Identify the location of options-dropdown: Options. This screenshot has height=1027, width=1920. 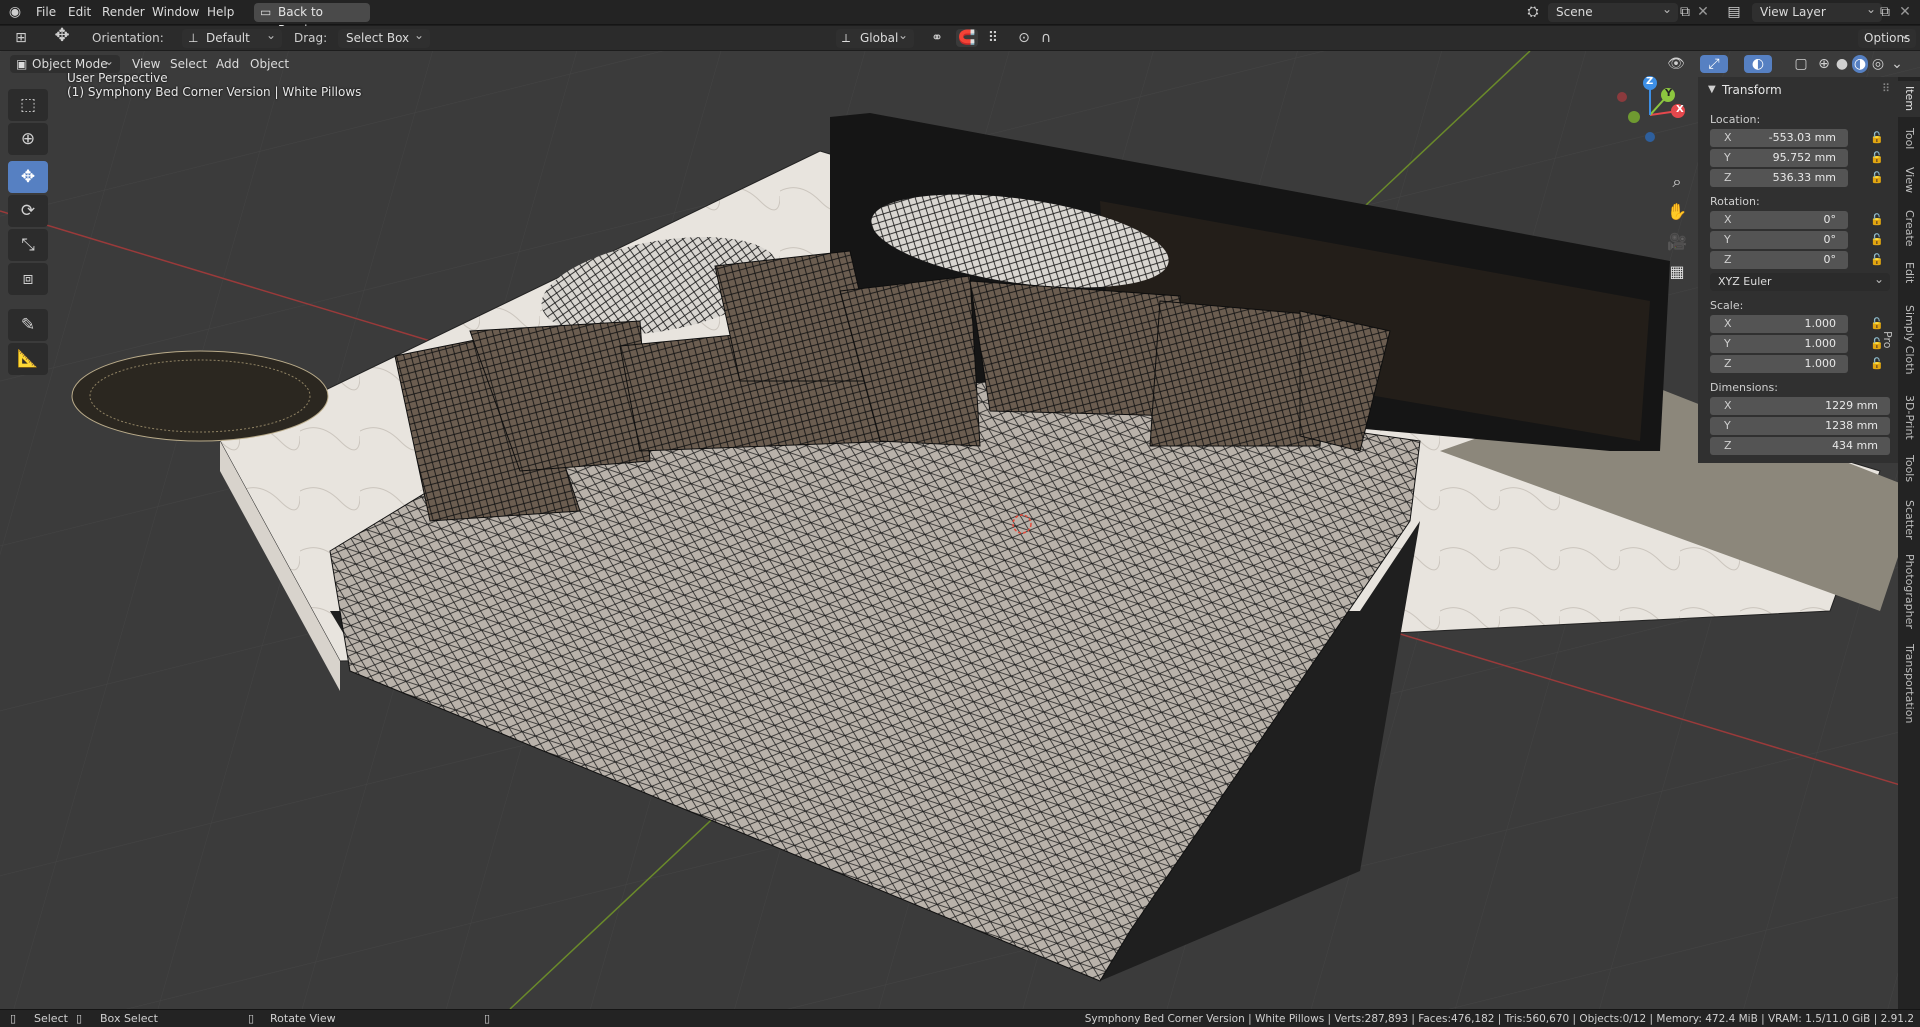
(1887, 37).